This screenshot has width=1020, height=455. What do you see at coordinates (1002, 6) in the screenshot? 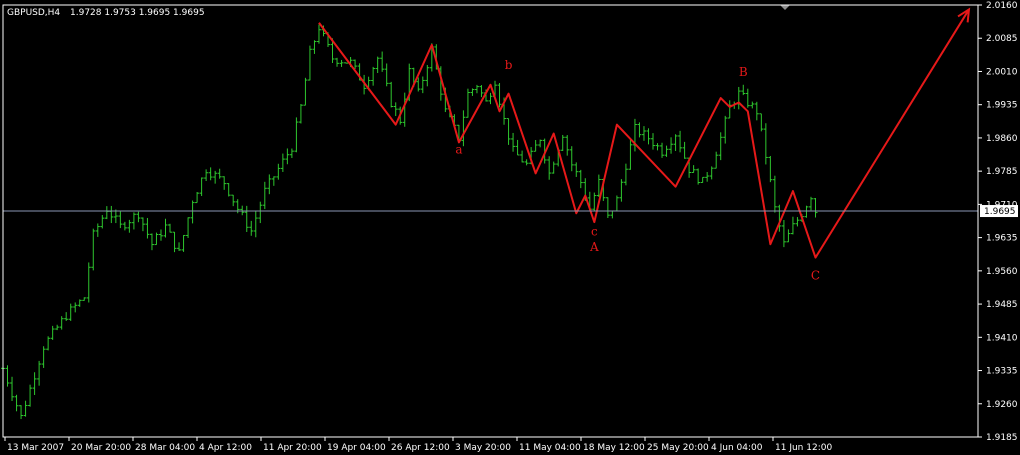
I see `y-tick-label: 2.0160` at bounding box center [1002, 6].